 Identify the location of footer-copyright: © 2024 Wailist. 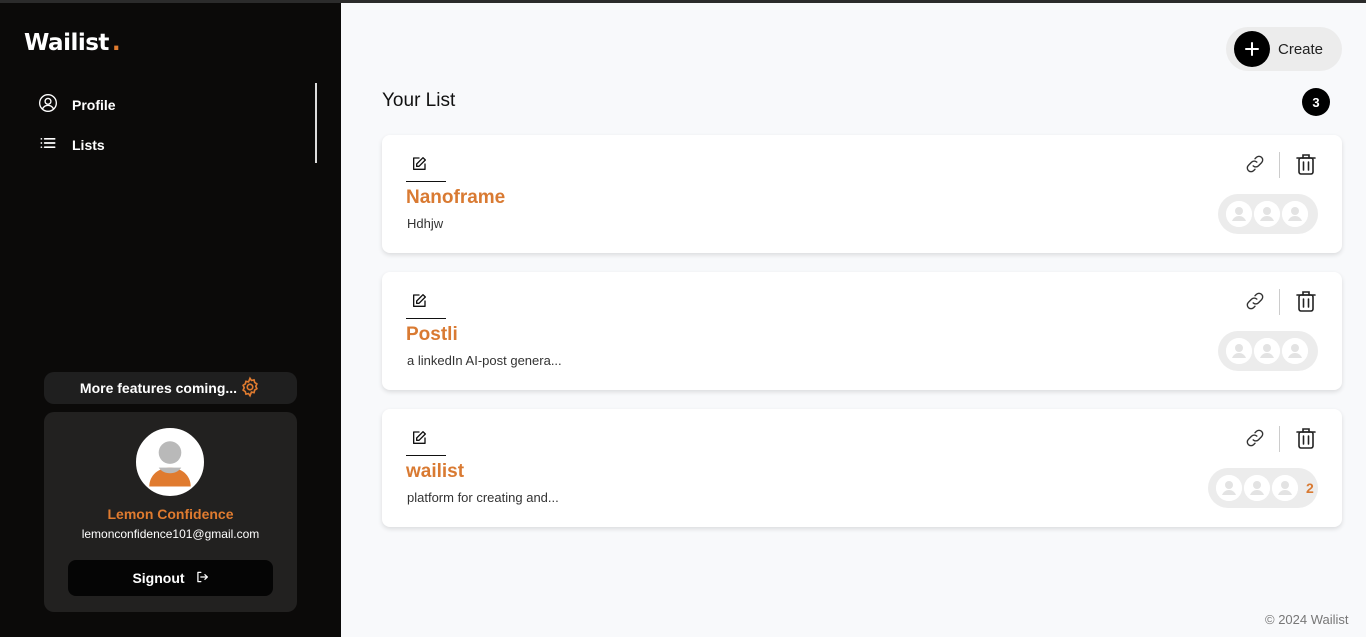
(1307, 619).